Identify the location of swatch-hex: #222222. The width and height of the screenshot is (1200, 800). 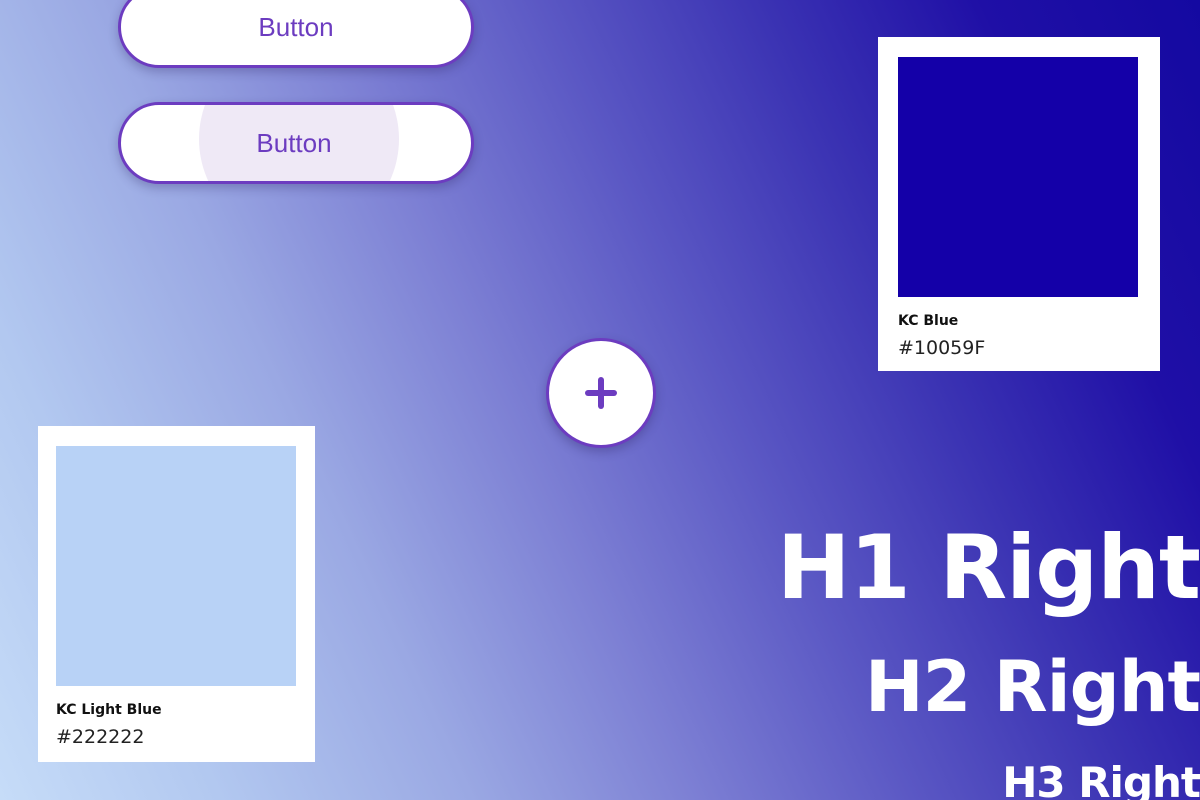
(100, 737).